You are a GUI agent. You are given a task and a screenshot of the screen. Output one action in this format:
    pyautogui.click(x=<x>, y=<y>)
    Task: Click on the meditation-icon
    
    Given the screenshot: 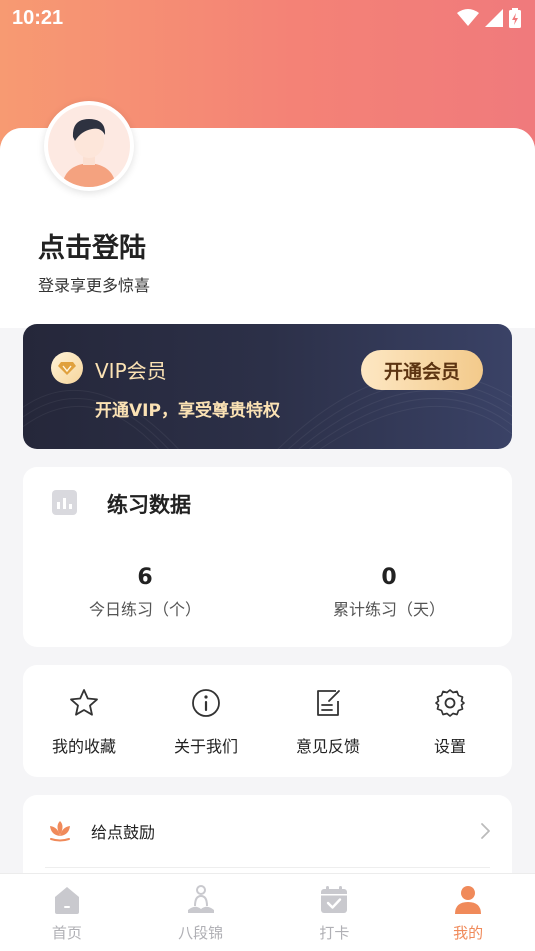 What is the action you would take?
    pyautogui.click(x=200, y=899)
    